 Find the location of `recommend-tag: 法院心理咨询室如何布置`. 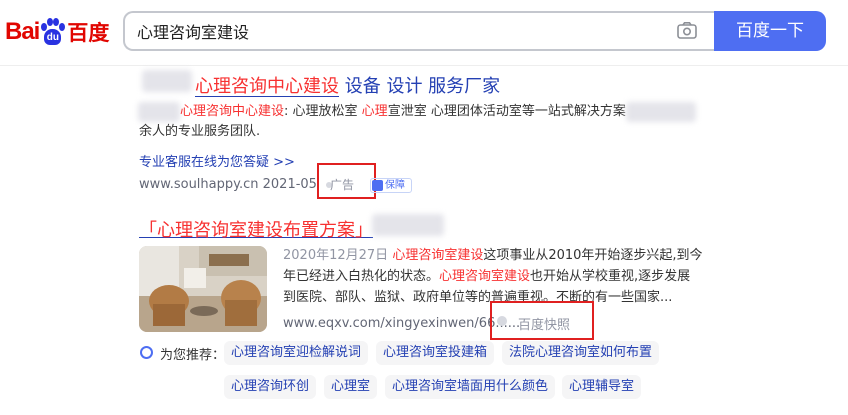

recommend-tag: 法院心理咨询室如何布置 is located at coordinates (581, 353).